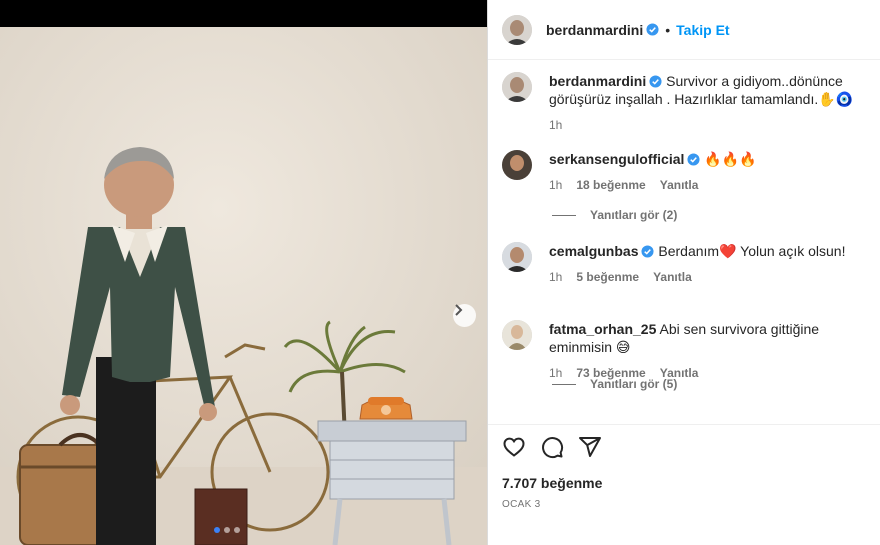 This screenshot has width=880, height=545. What do you see at coordinates (610, 185) in the screenshot?
I see `comment-likes: 18 beğenme` at bounding box center [610, 185].